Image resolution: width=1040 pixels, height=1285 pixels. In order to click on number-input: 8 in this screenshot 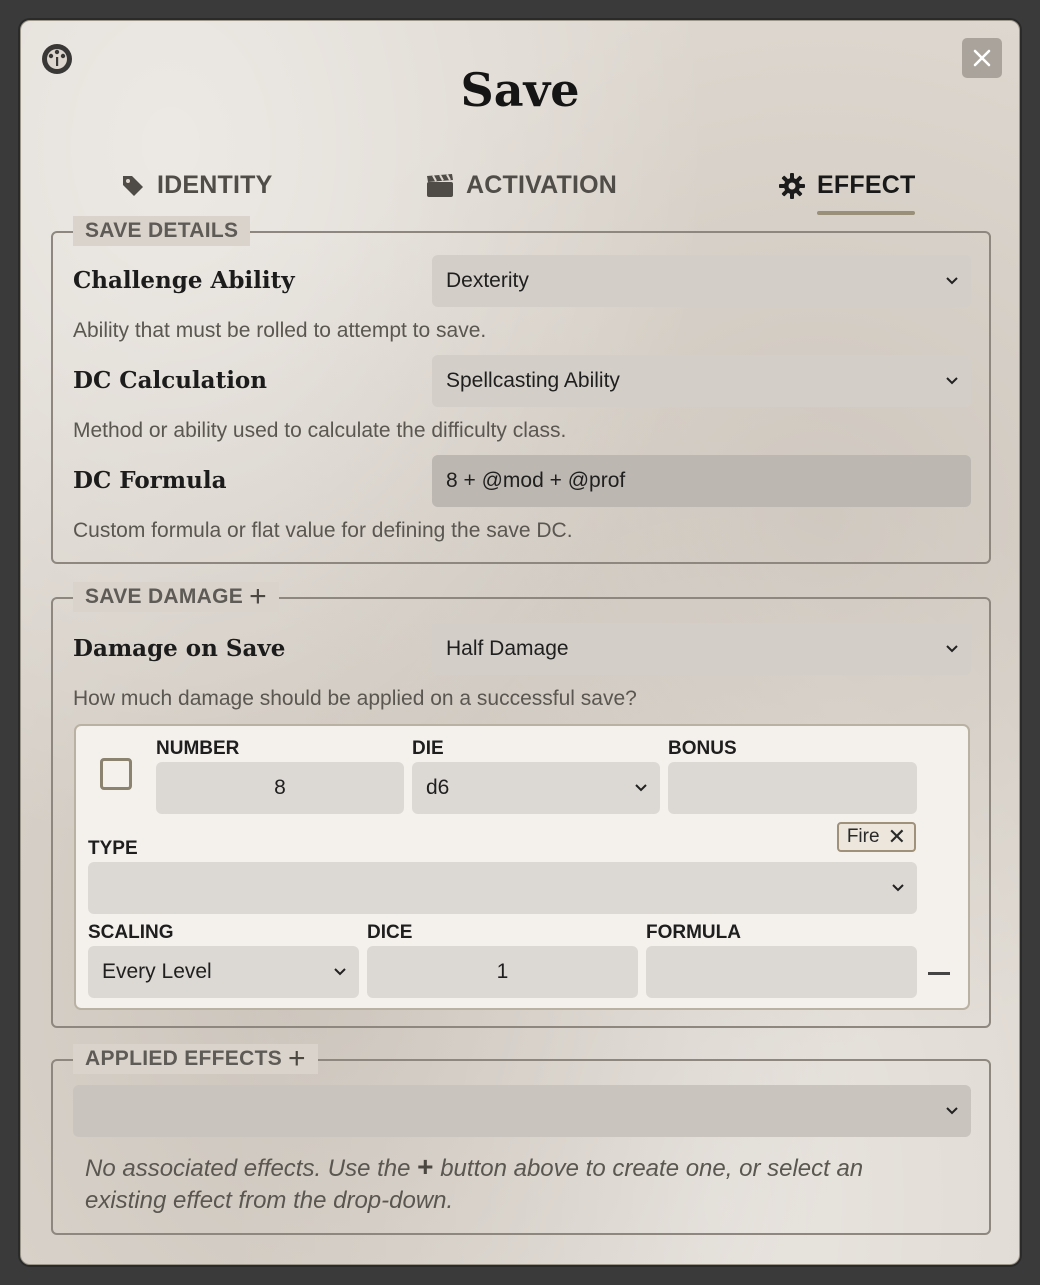, I will do `click(280, 788)`.